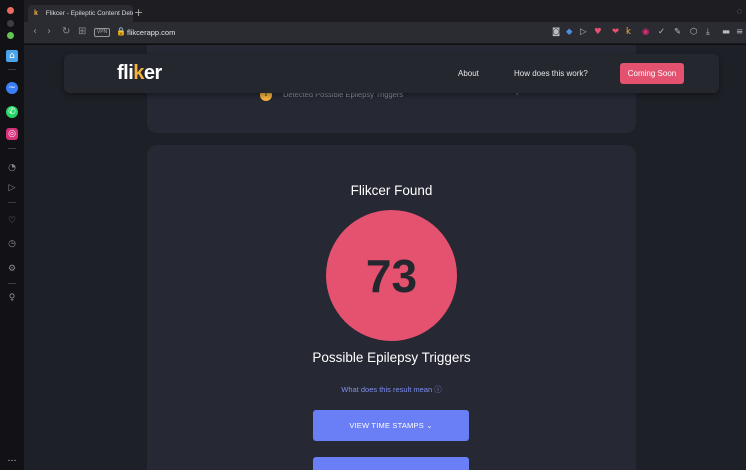  Describe the element at coordinates (12, 188) in the screenshot. I see `send-icon: ▷` at that location.